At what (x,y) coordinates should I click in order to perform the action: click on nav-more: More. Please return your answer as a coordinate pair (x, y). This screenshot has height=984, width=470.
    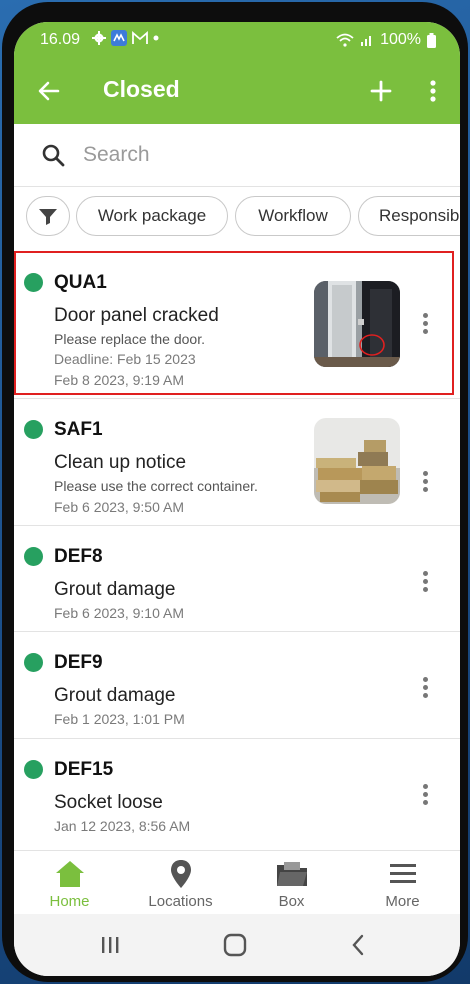
    Looking at the image, I should click on (402, 883).